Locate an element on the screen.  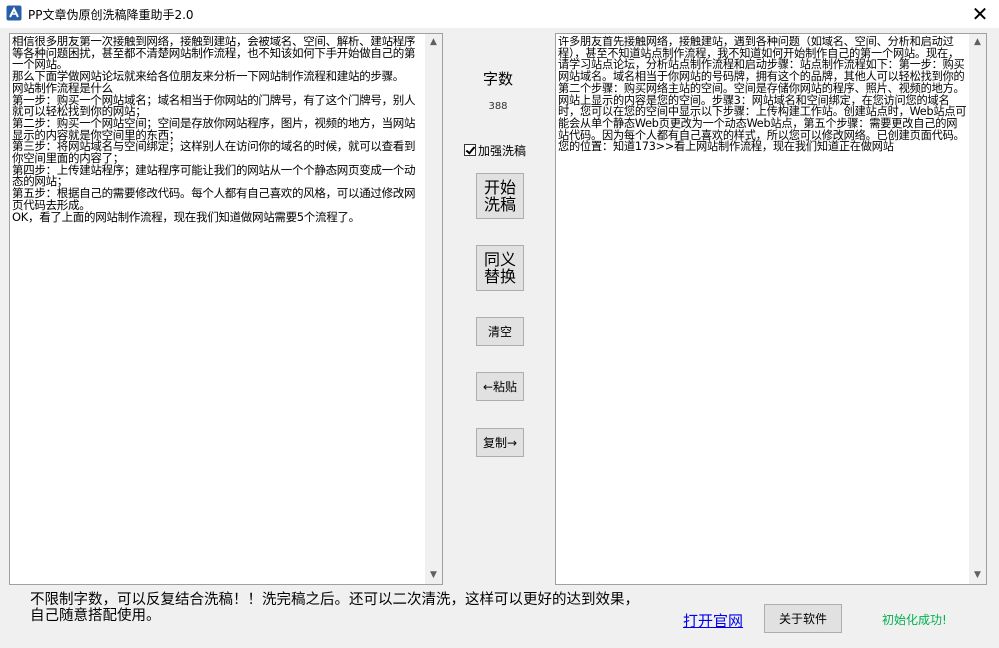
clear-button: 清空 is located at coordinates (500, 331).